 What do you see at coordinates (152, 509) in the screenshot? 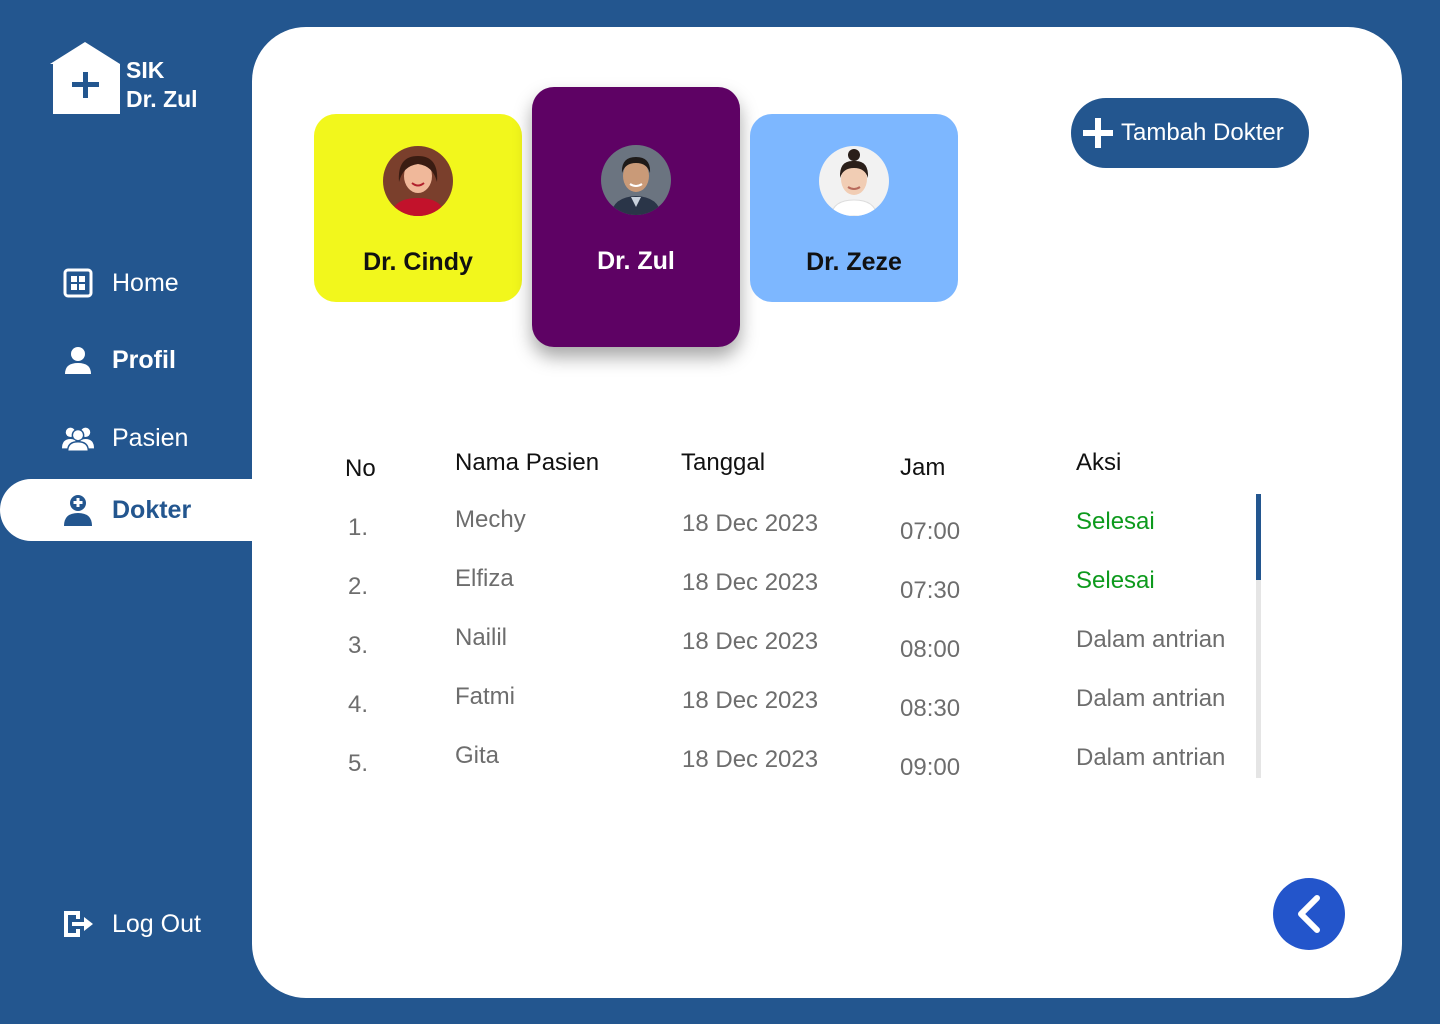
I see `sidebar-item-label: Dokter` at bounding box center [152, 509].